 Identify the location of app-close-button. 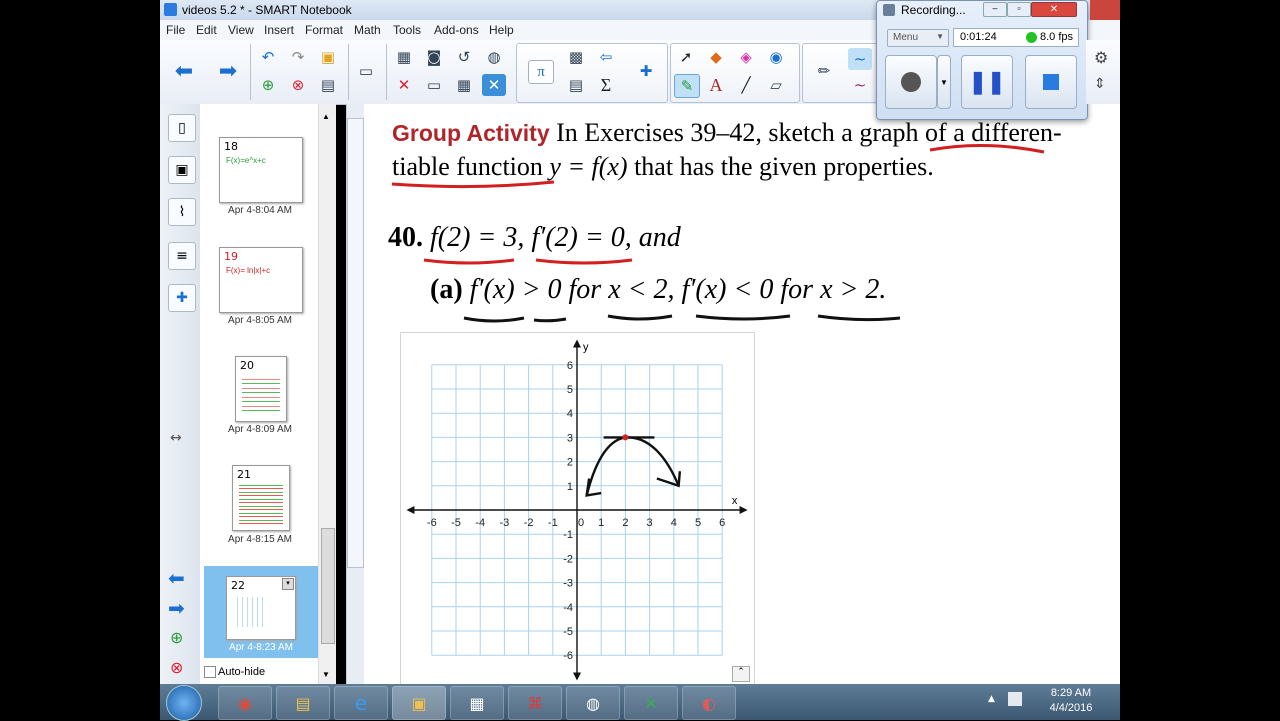
(1105, 10).